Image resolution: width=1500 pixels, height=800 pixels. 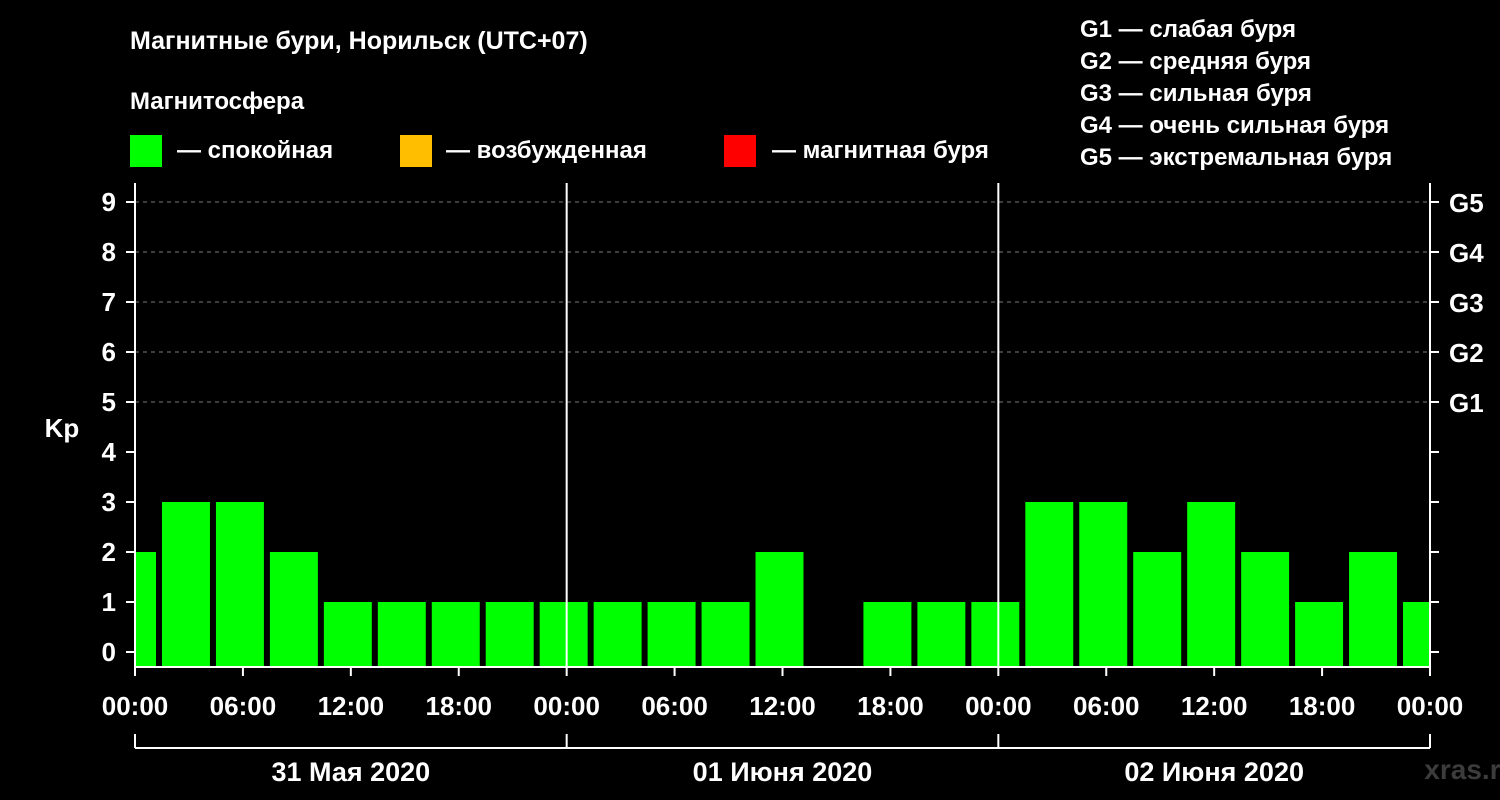 I want to click on g-level-label: G2, so click(x=1466, y=353).